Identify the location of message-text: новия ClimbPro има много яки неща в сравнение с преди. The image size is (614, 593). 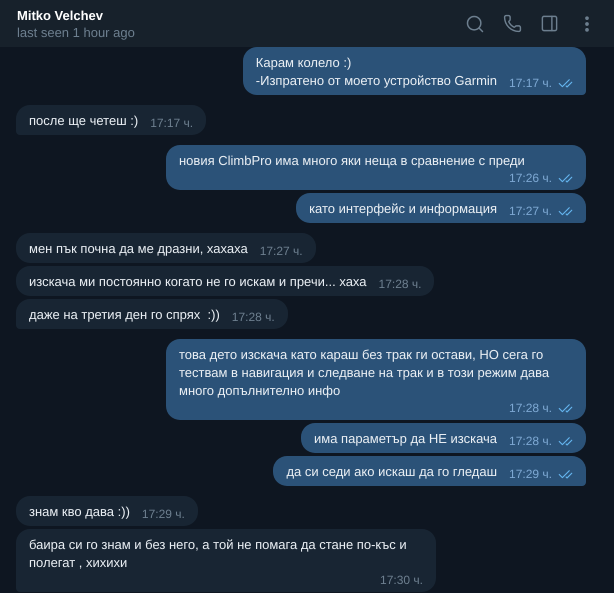
(352, 161).